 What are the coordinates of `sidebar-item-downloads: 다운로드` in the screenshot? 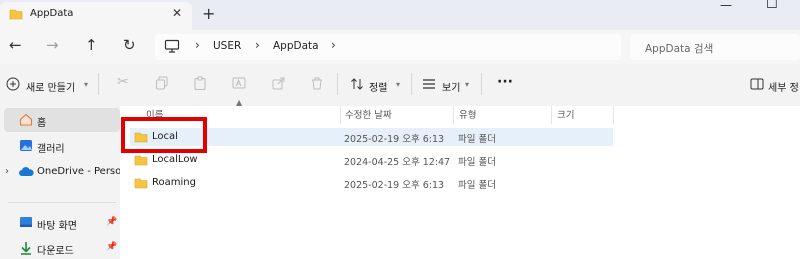 It's located at (55, 249).